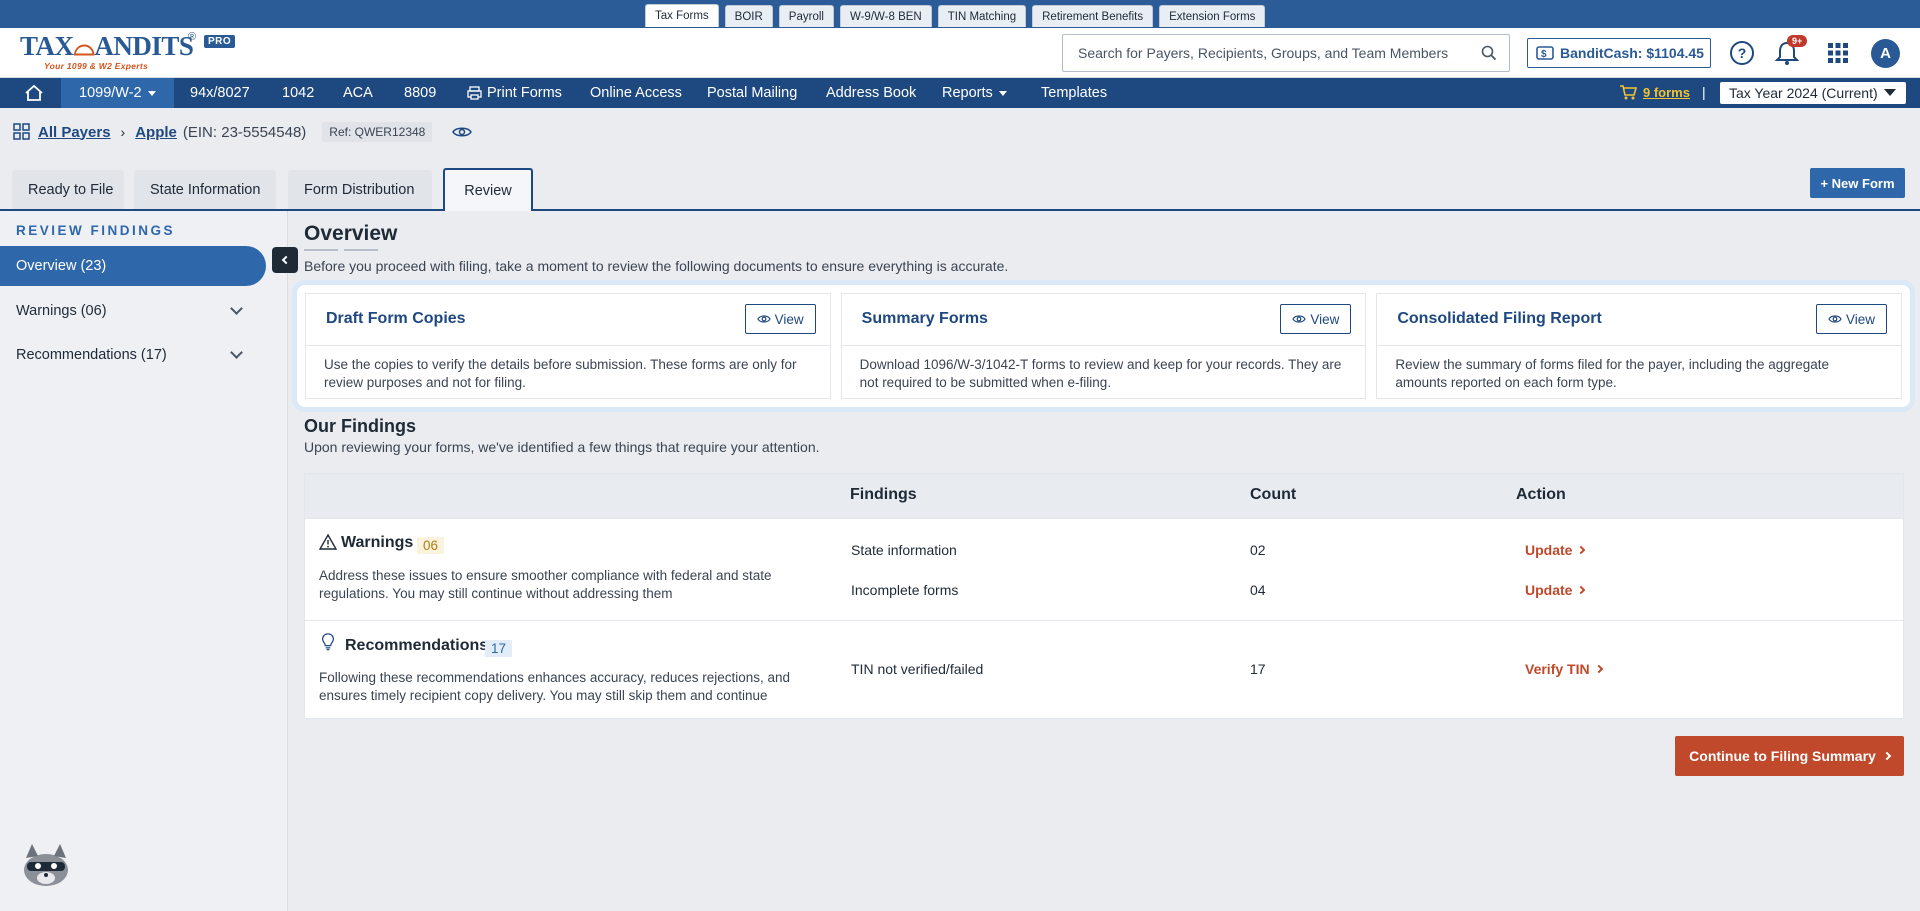 The width and height of the screenshot is (1920, 911). I want to click on findings-table-header: Findings Count Action, so click(1104, 496).